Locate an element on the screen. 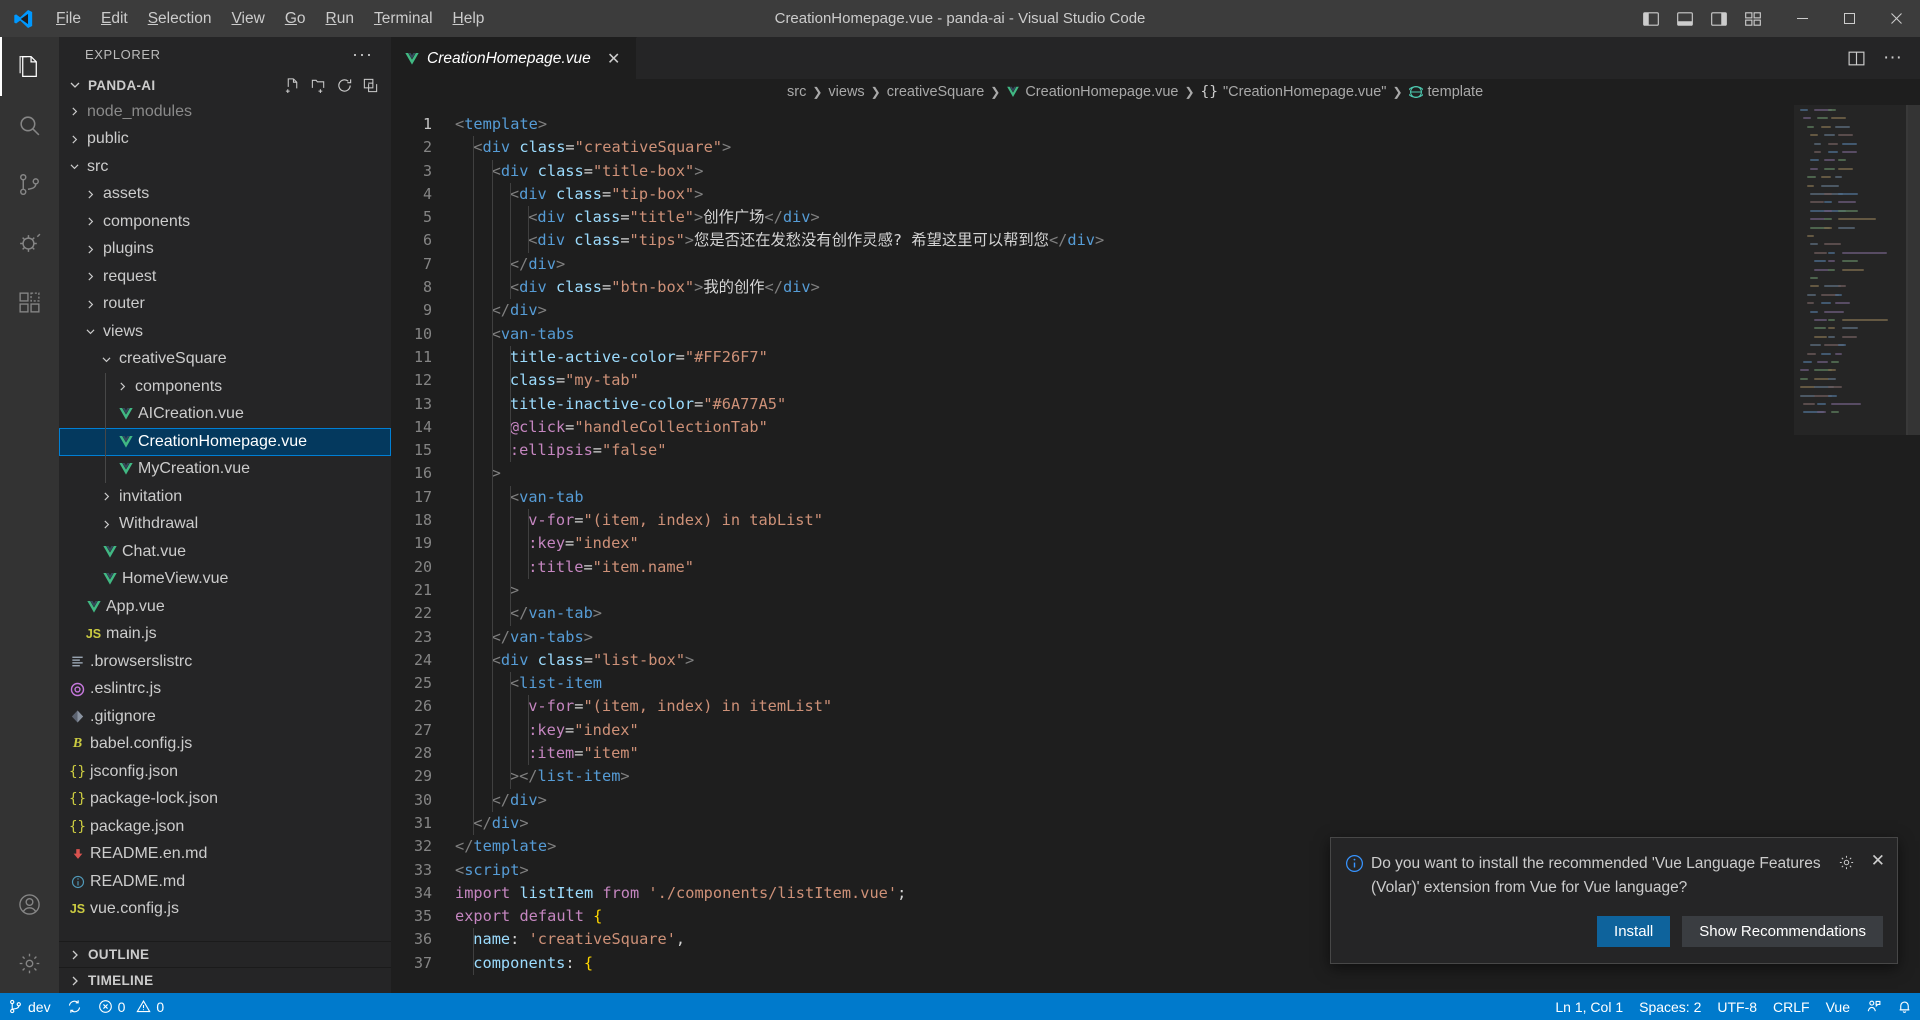 Image resolution: width=1920 pixels, height=1020 pixels. status-branch: dev is located at coordinates (29, 1006).